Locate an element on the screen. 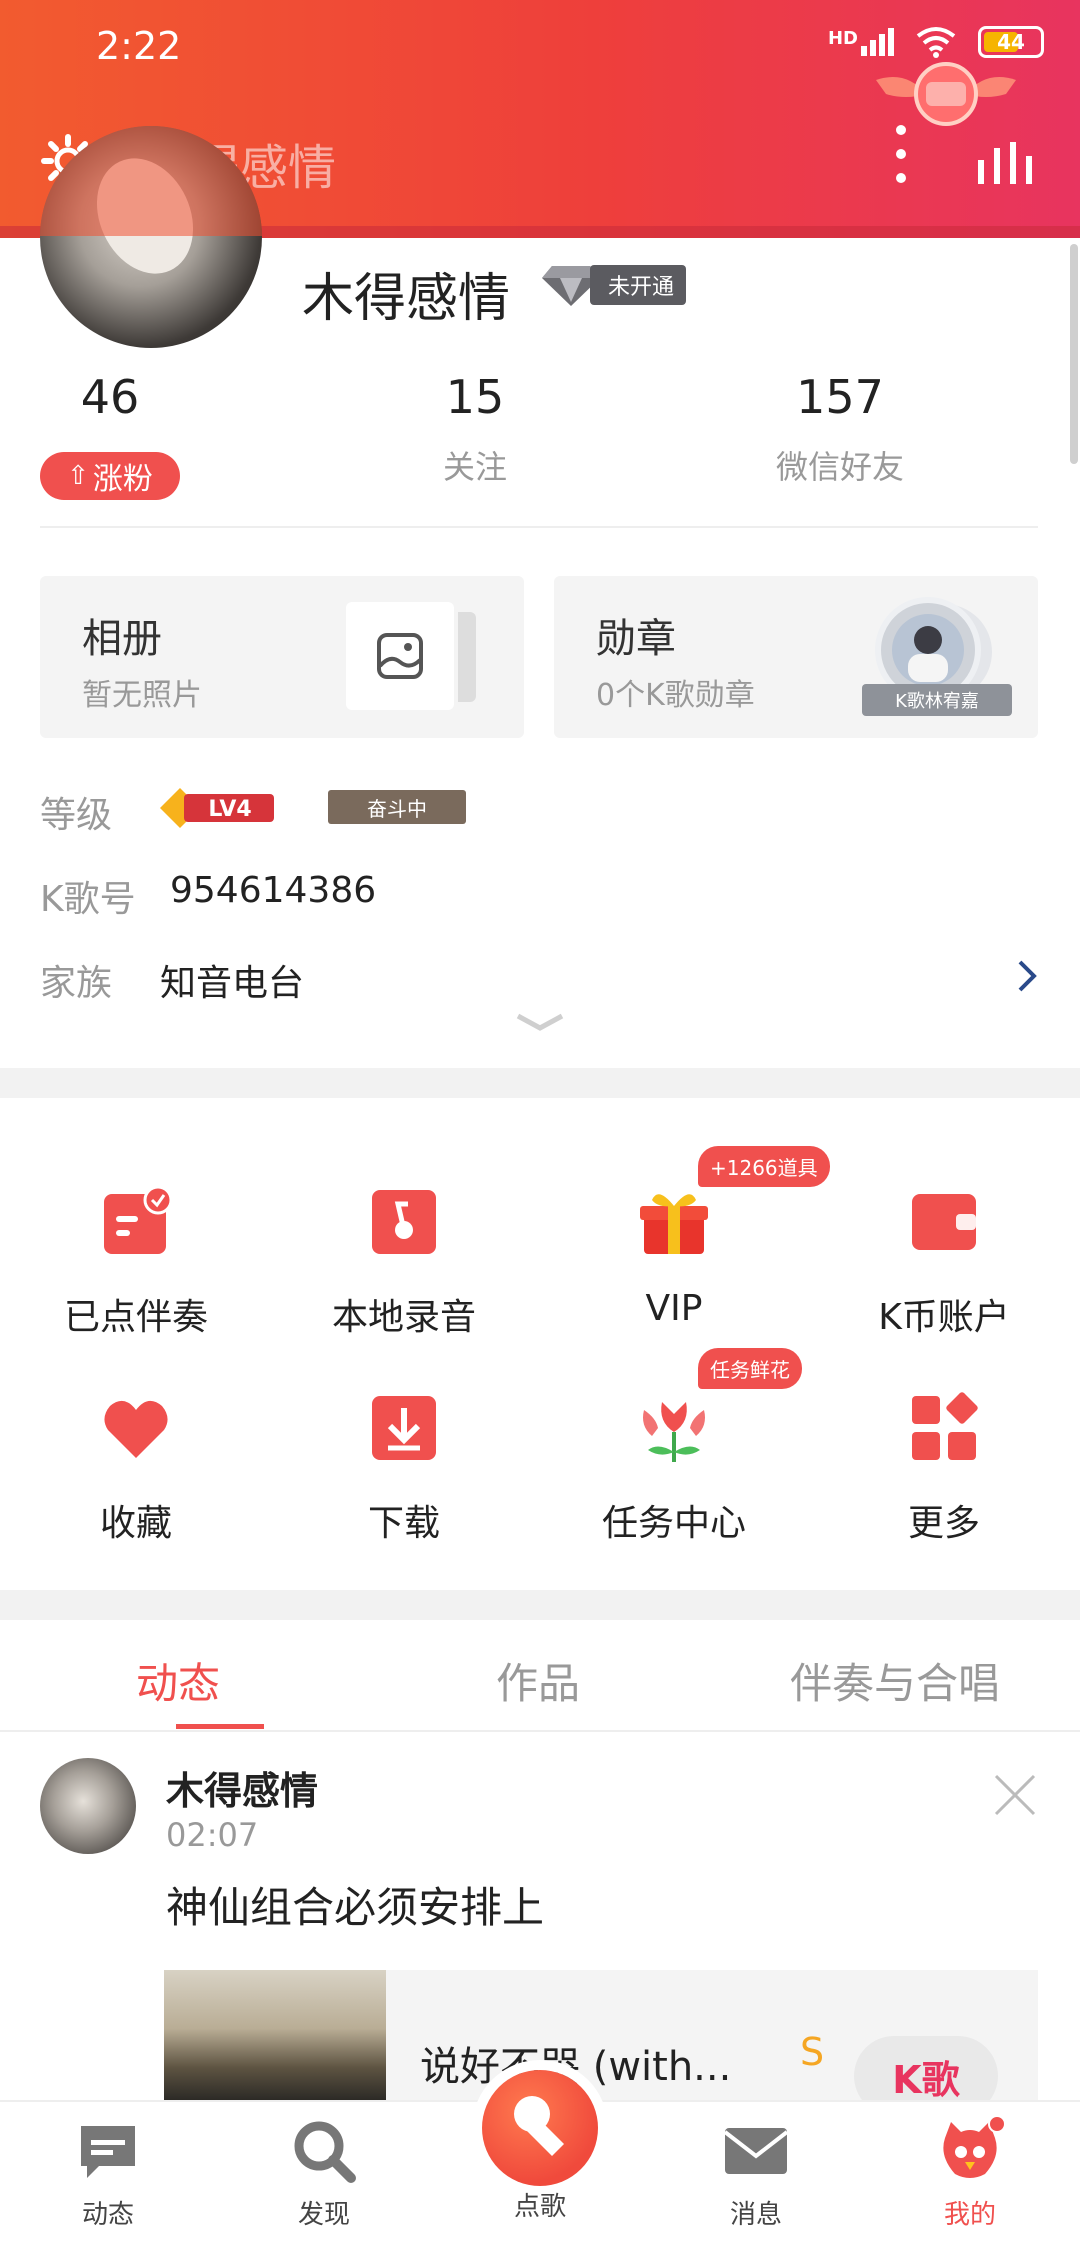  nav-label: 发现 is located at coordinates (323, 2215).